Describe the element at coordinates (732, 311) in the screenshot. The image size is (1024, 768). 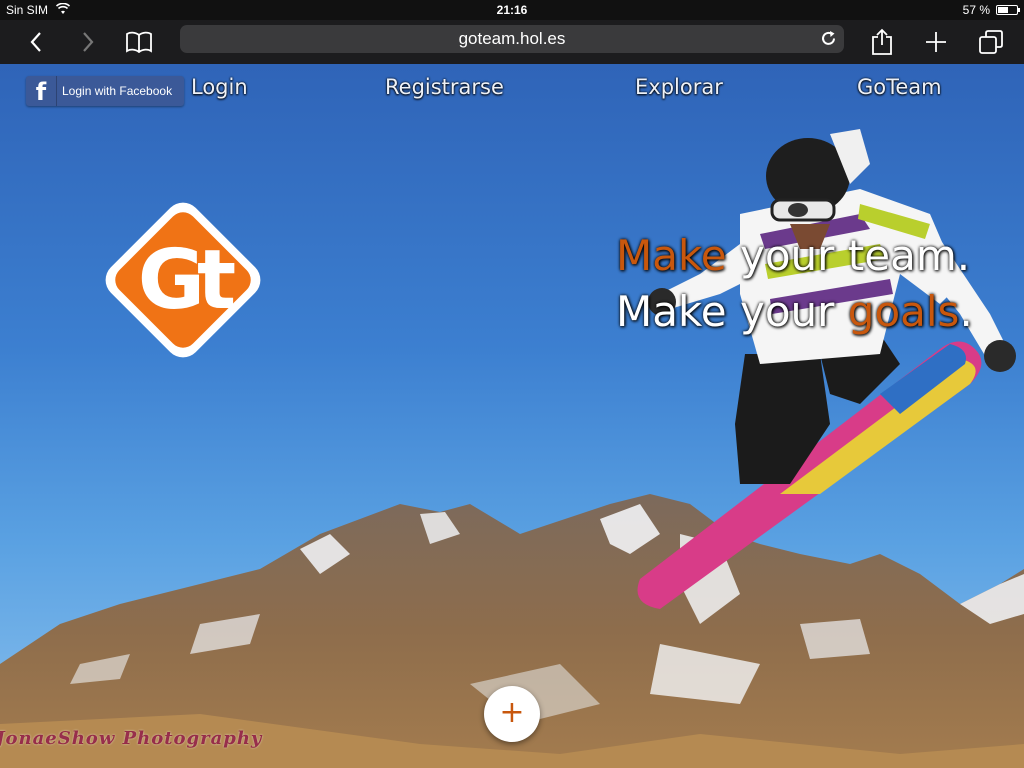
I see `tagline-make-your: Make your` at that location.